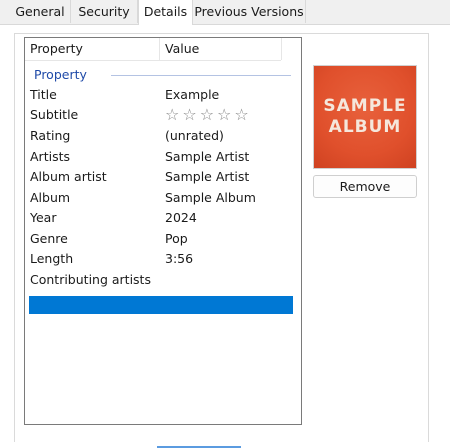 The image size is (450, 448). I want to click on album-art-text: SAMPLE ALBUM, so click(365, 117).